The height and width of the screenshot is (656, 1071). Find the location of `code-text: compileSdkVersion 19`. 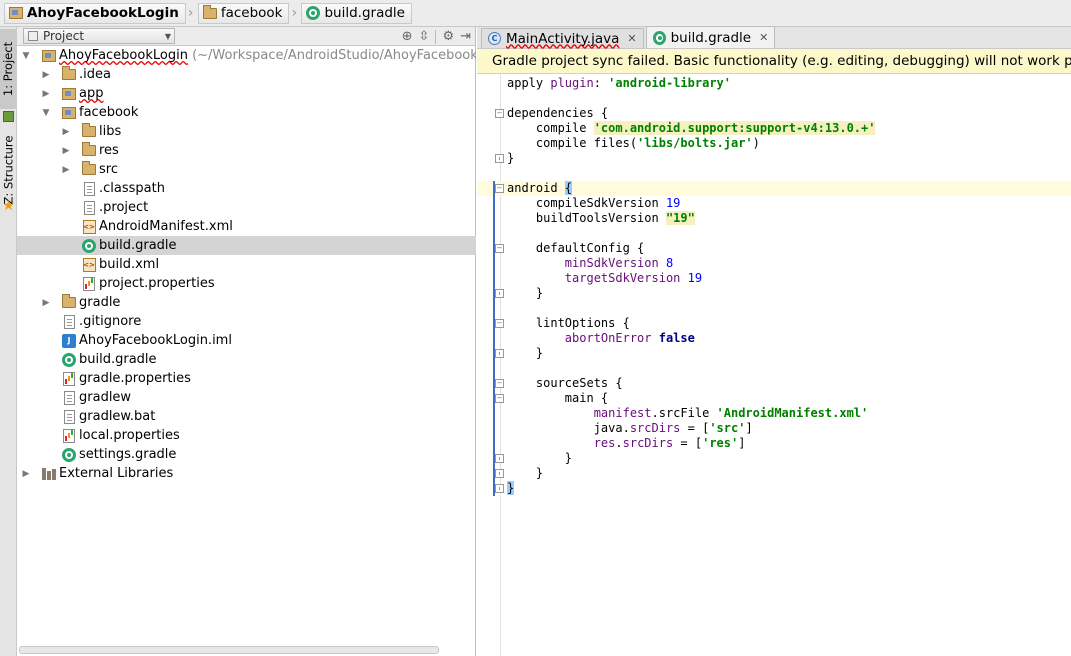

code-text: compileSdkVersion 19 is located at coordinates (594, 203).